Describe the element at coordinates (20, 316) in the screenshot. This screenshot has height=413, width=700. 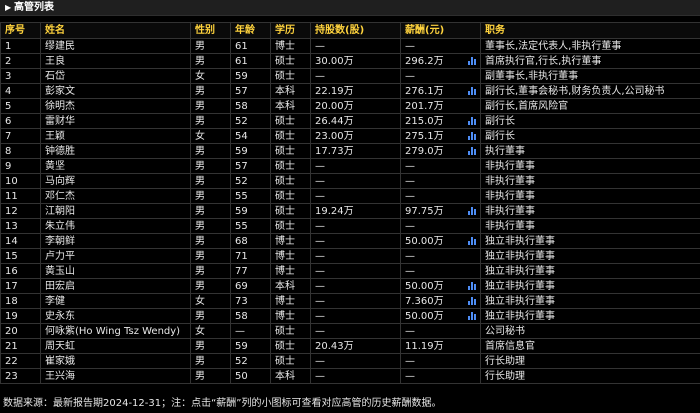
I see `cell-no: 19` at that location.